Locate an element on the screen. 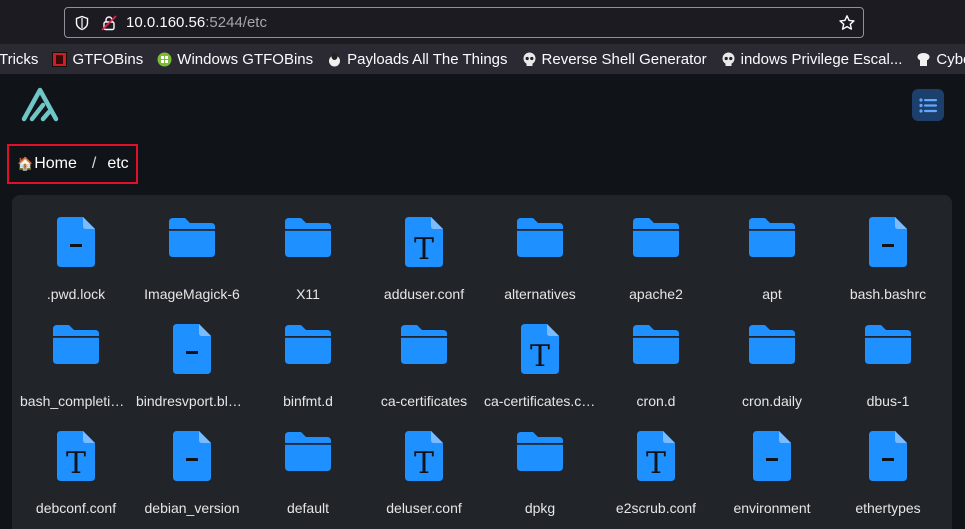  file-name: deluser.conf is located at coordinates (424, 508).